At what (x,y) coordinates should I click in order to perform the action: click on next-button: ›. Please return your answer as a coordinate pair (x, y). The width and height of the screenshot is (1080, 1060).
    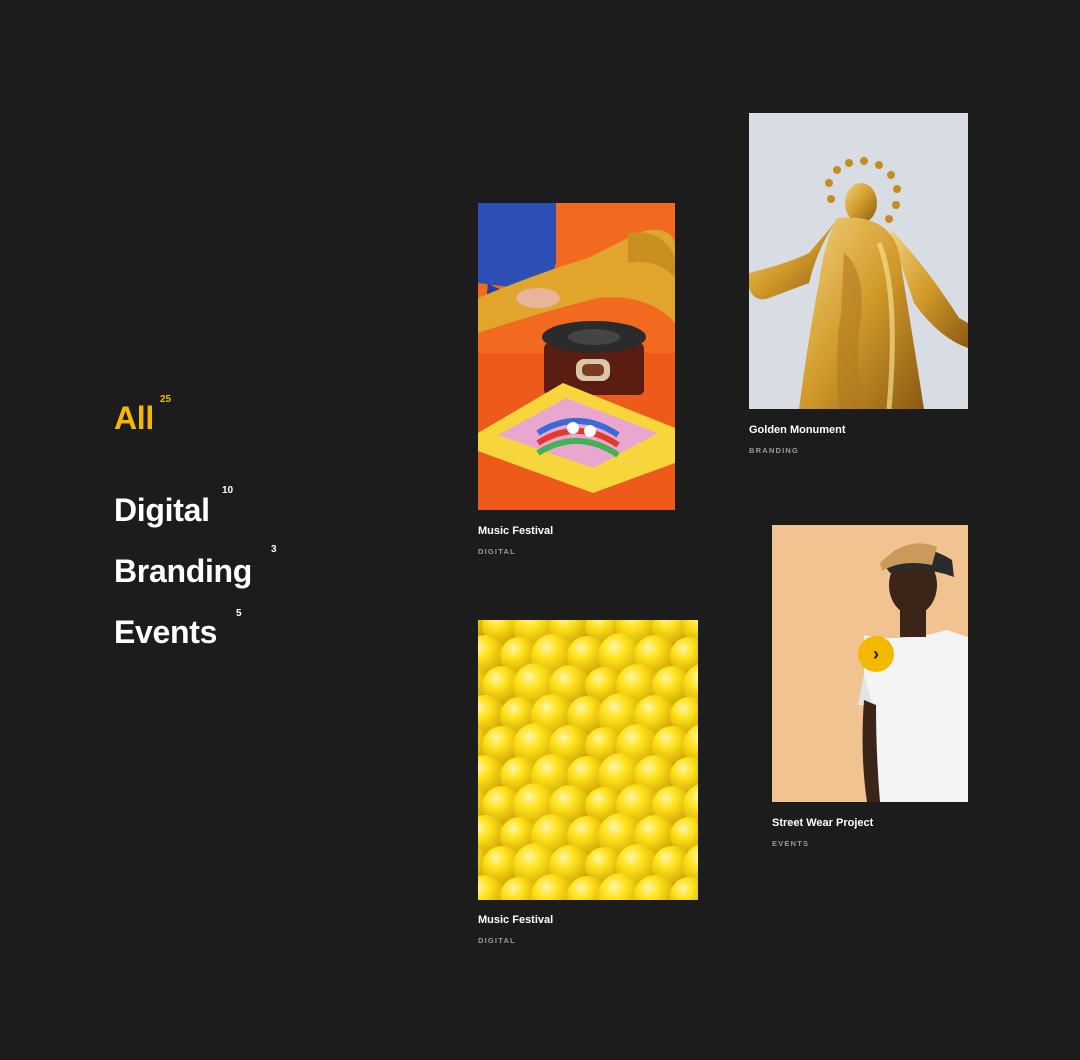
    Looking at the image, I should click on (876, 654).